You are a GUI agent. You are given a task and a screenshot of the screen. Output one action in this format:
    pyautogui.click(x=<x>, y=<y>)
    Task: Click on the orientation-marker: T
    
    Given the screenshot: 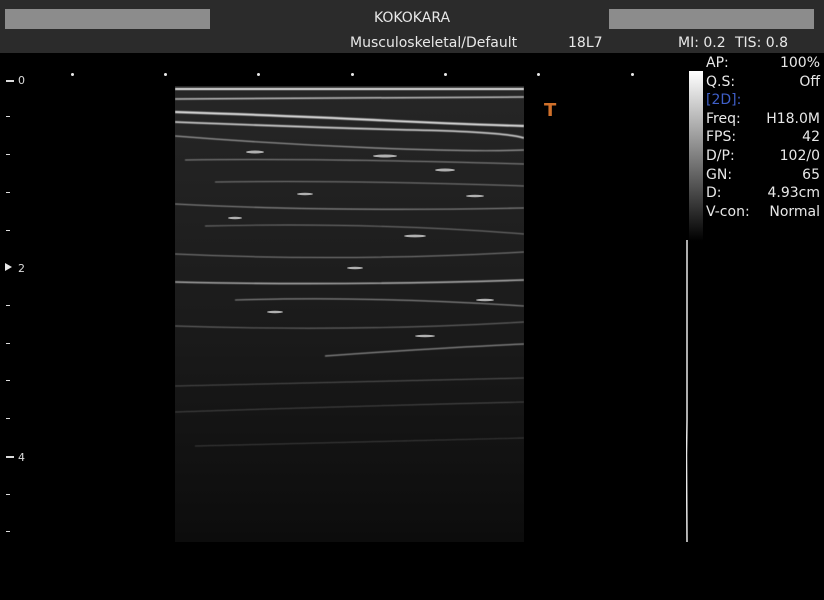 What is the action you would take?
    pyautogui.click(x=550, y=110)
    